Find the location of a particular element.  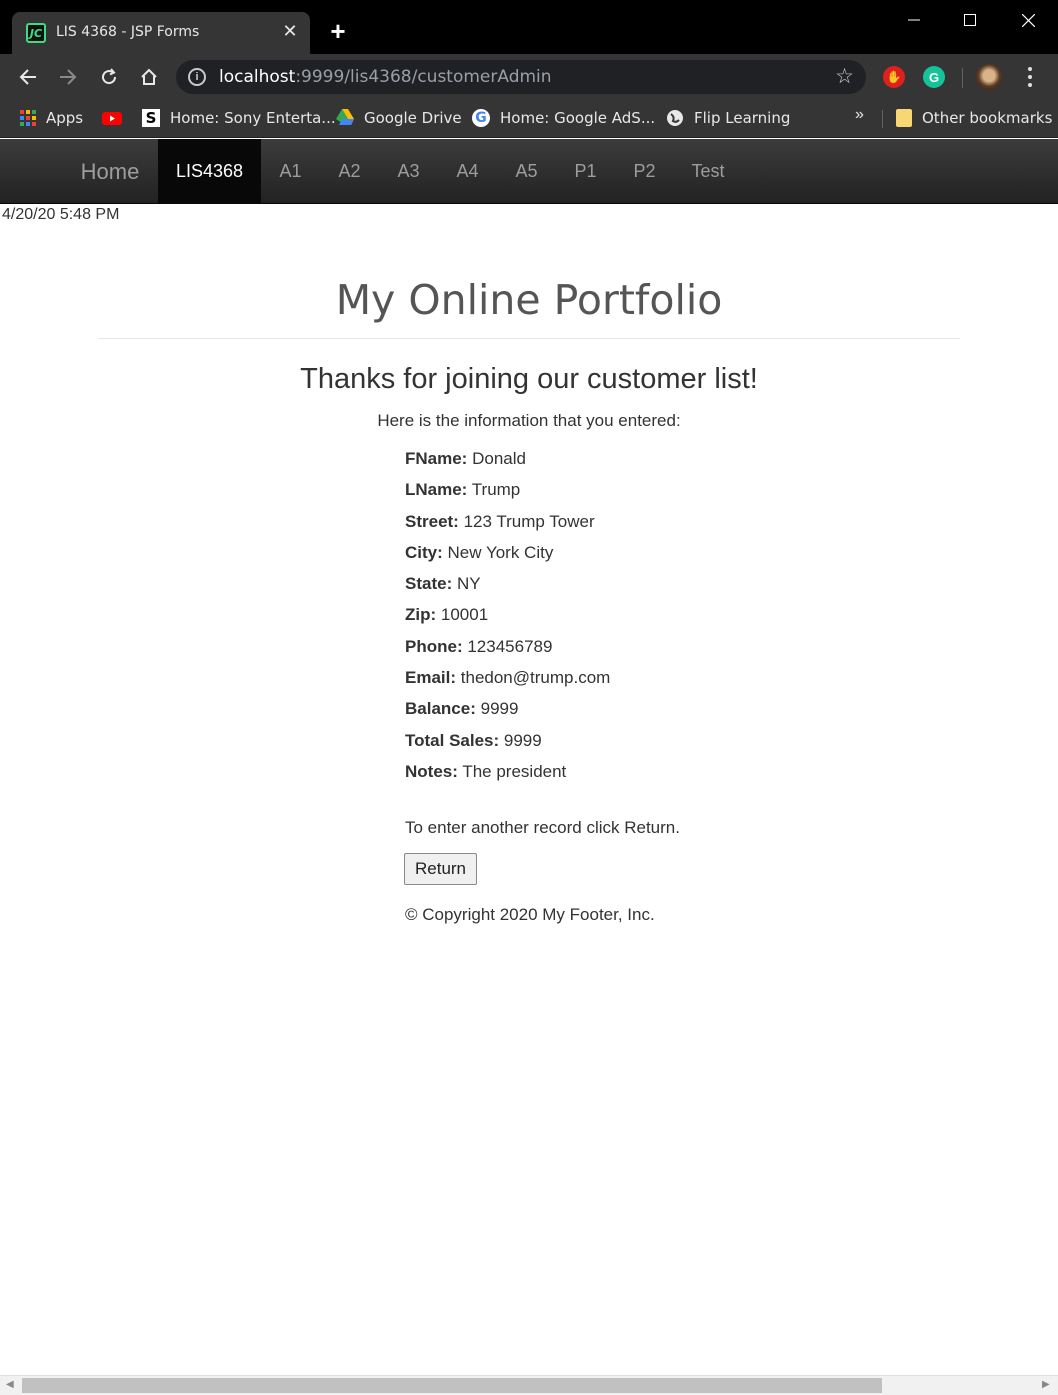

bookmark-star-icon: ☆ is located at coordinates (844, 76).